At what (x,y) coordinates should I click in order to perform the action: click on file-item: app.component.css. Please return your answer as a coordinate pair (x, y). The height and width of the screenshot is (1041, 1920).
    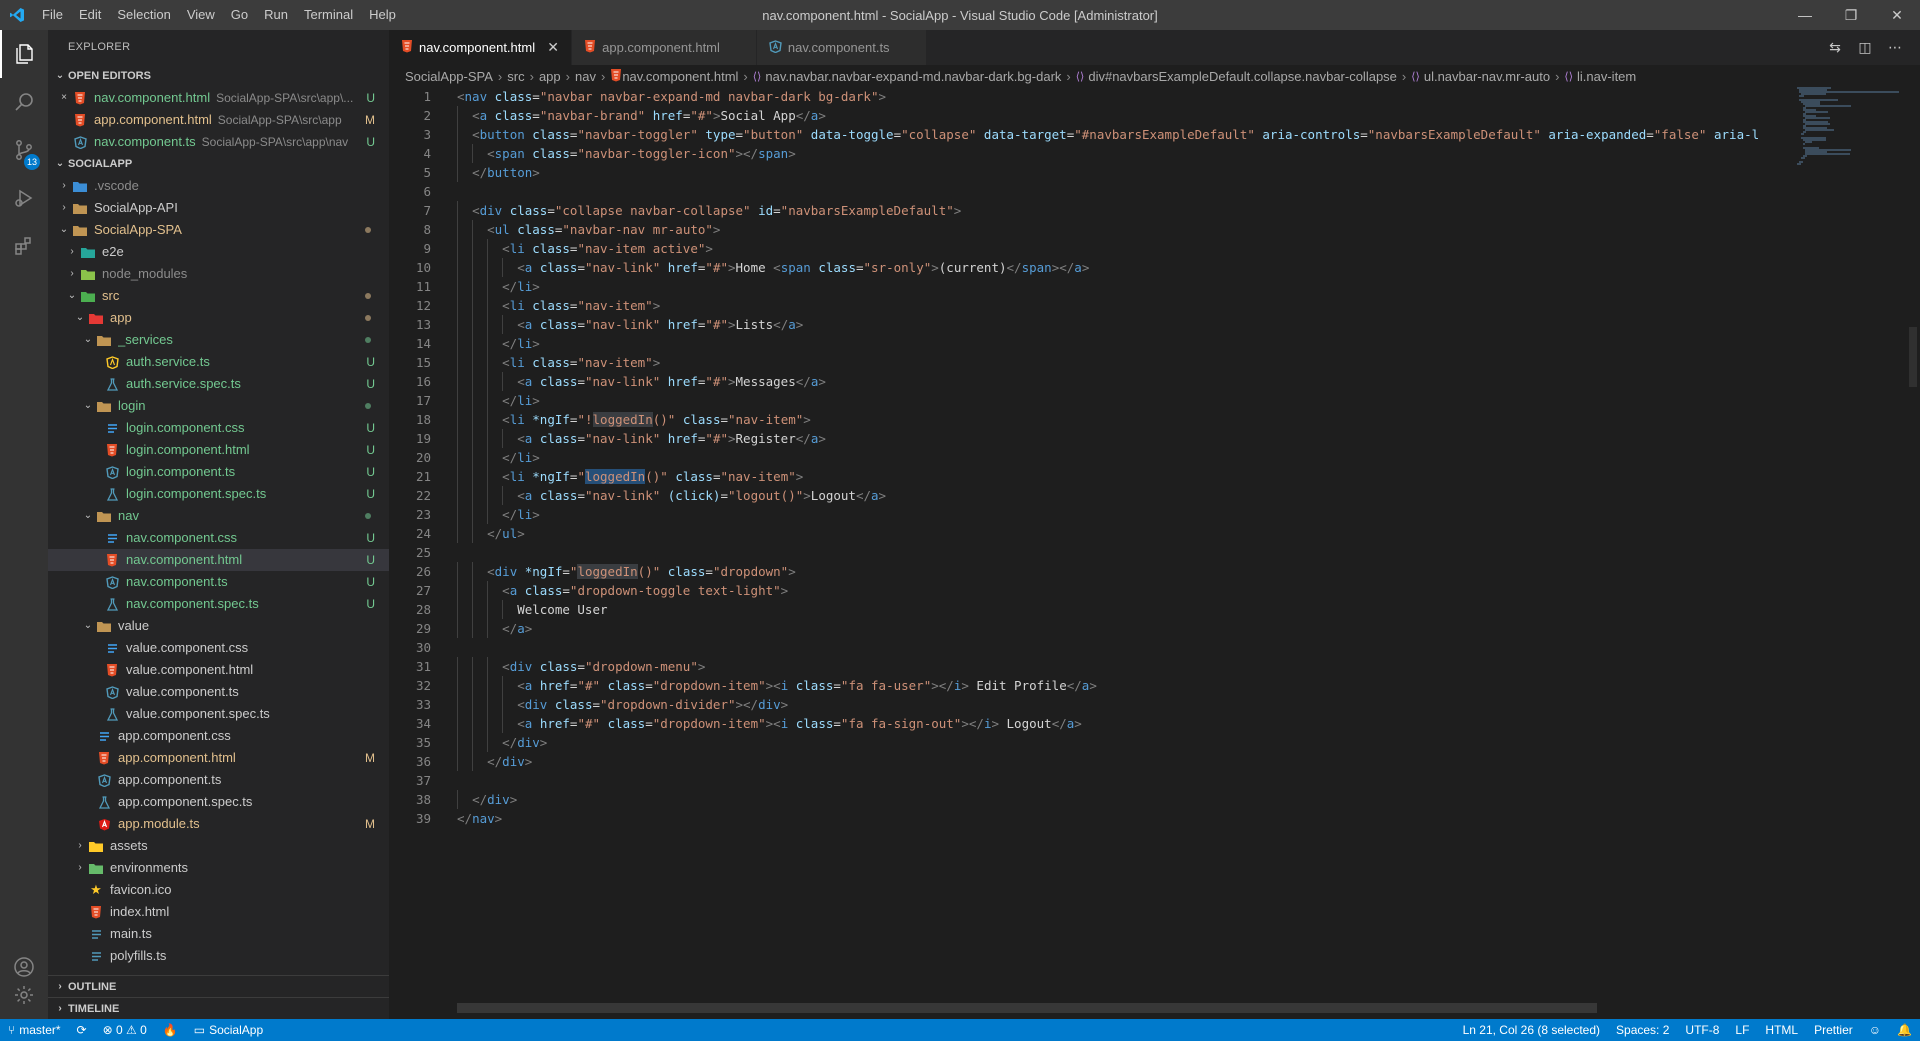
    Looking at the image, I should click on (218, 736).